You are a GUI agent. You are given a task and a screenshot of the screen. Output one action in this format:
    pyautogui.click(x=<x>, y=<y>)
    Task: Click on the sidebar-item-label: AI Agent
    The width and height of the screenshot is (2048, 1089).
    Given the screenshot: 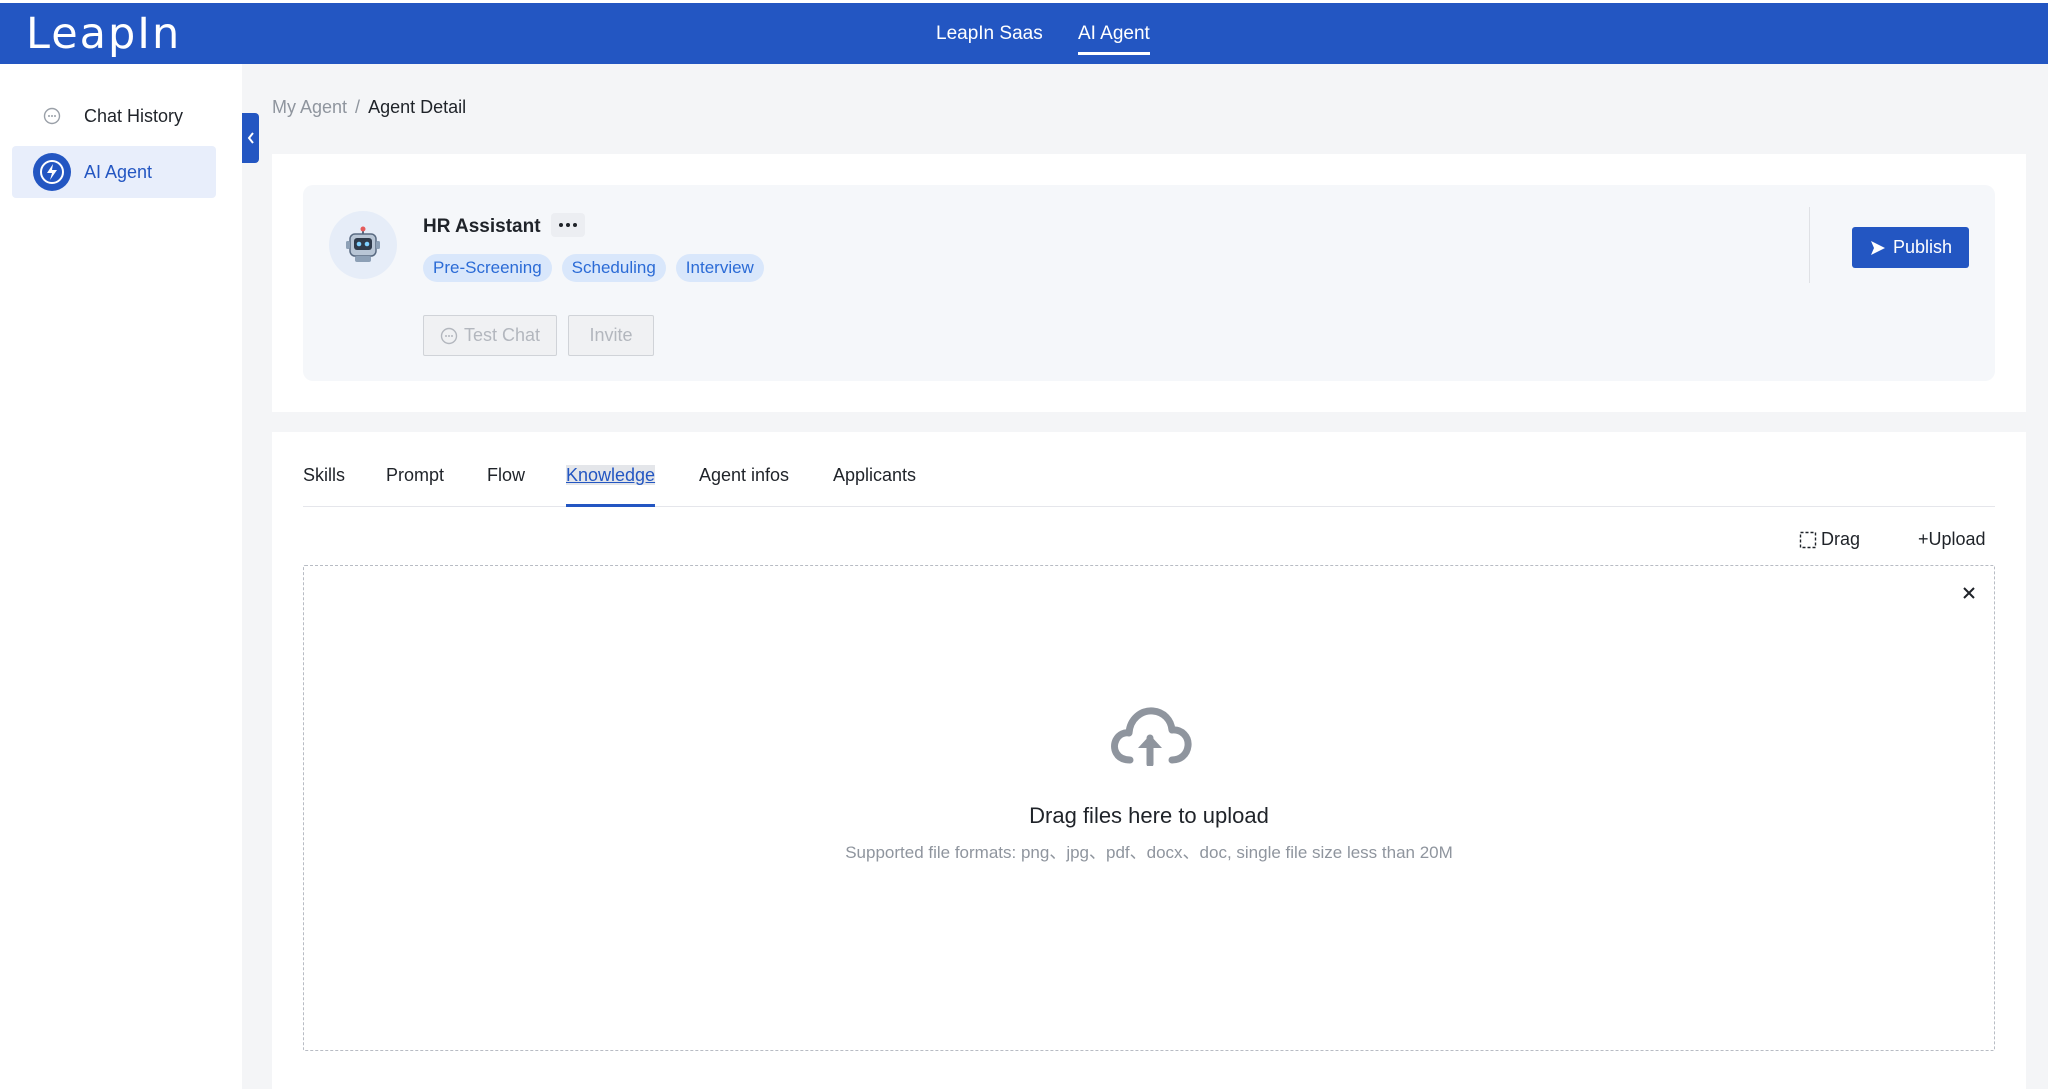 What is the action you would take?
    pyautogui.click(x=118, y=171)
    